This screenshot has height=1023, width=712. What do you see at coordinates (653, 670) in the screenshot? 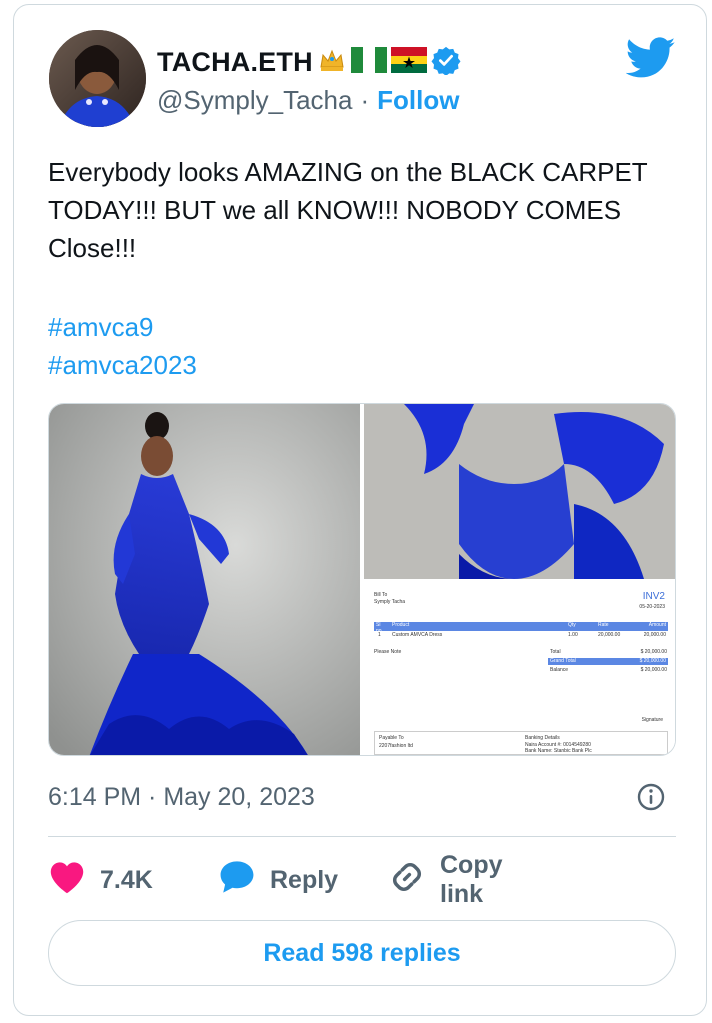
I see `invoice-balance: $ 20,000.00` at bounding box center [653, 670].